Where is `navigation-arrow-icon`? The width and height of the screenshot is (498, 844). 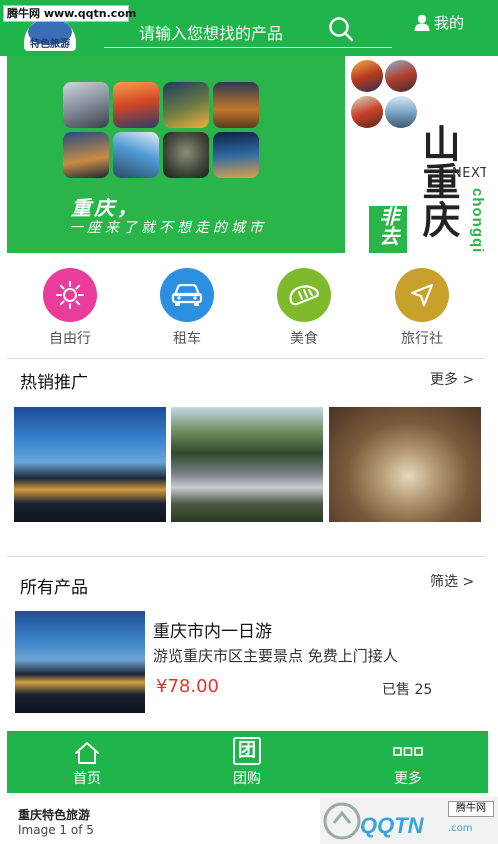
navigation-arrow-icon is located at coordinates (422, 295).